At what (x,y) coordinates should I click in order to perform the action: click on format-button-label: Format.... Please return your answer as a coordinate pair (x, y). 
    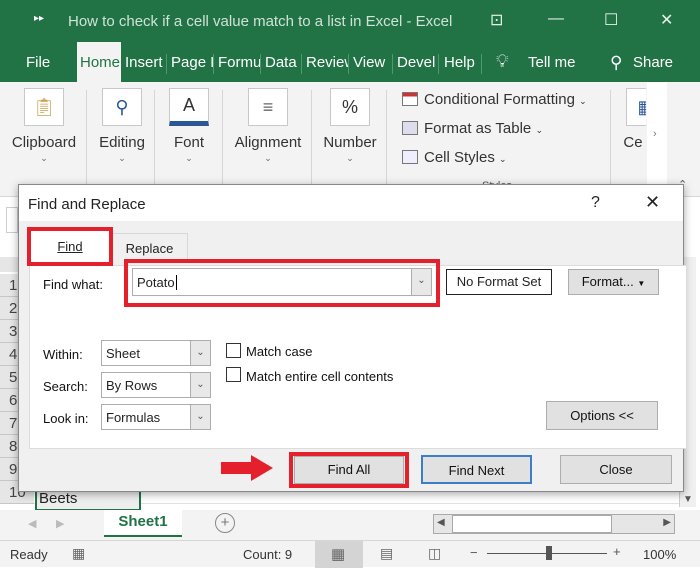
    Looking at the image, I should click on (607, 281).